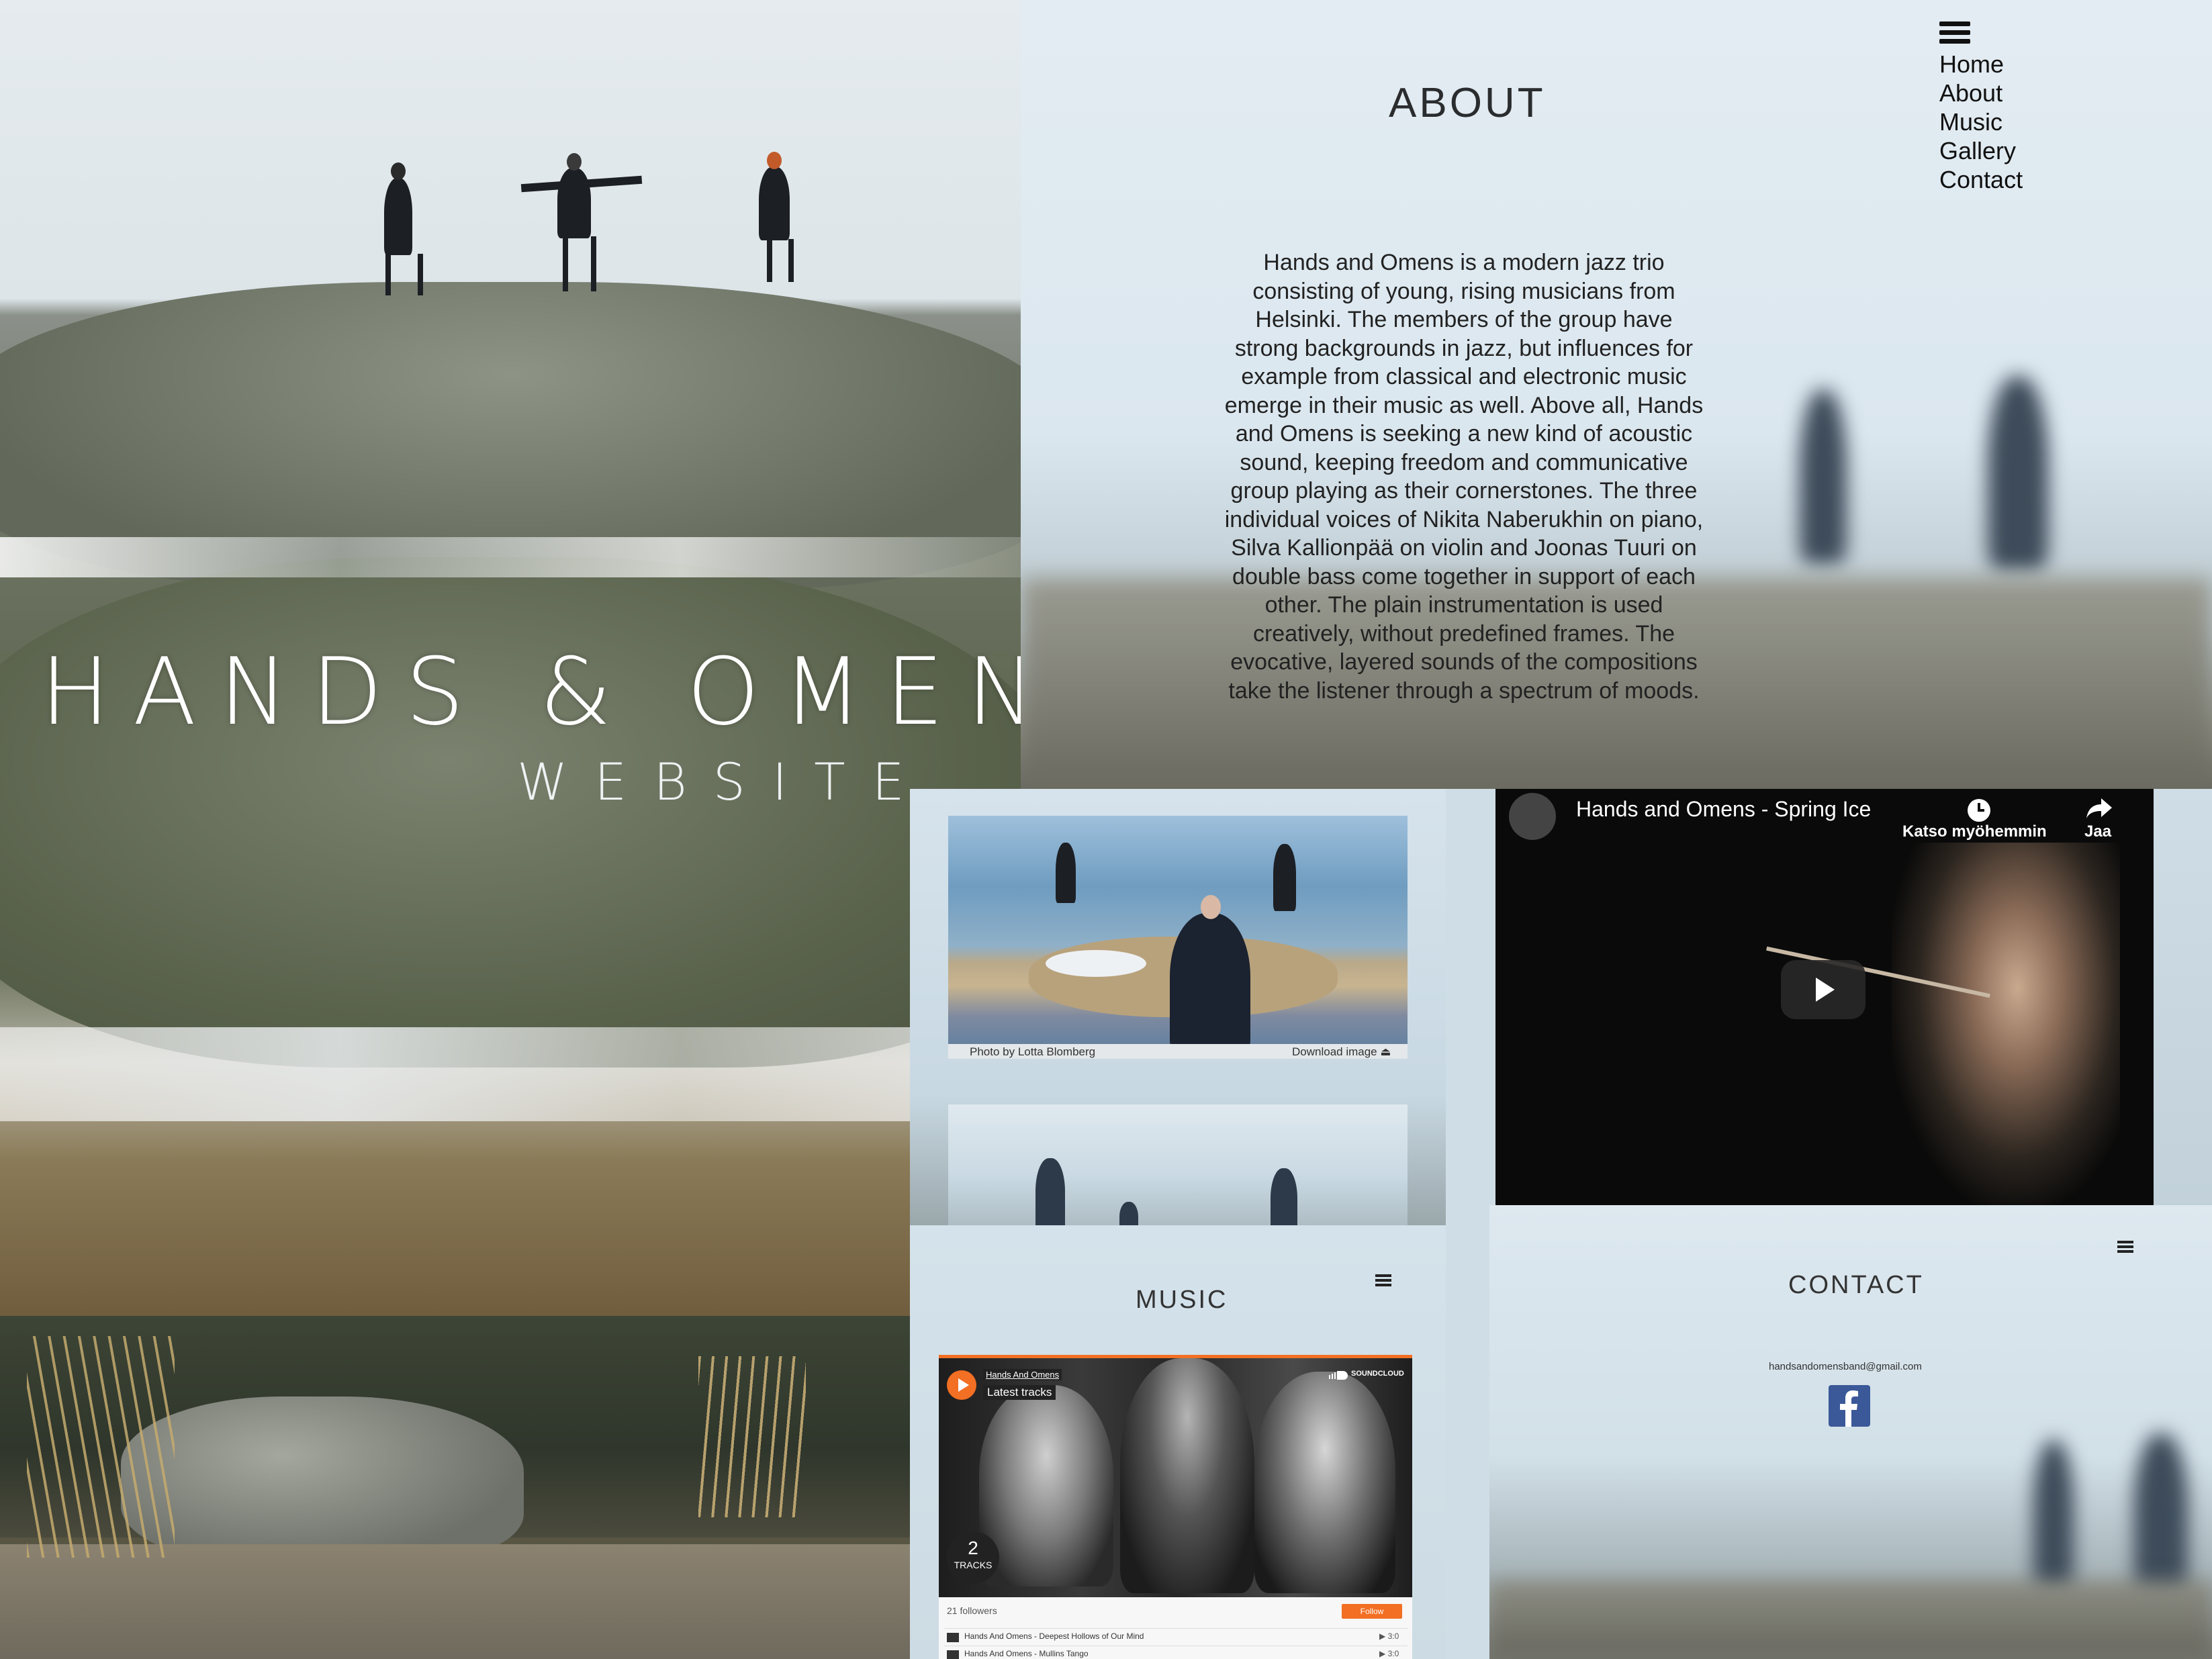 The image size is (2212, 1659). Describe the element at coordinates (775, 160) in the screenshot. I see `figure-right-head` at that location.